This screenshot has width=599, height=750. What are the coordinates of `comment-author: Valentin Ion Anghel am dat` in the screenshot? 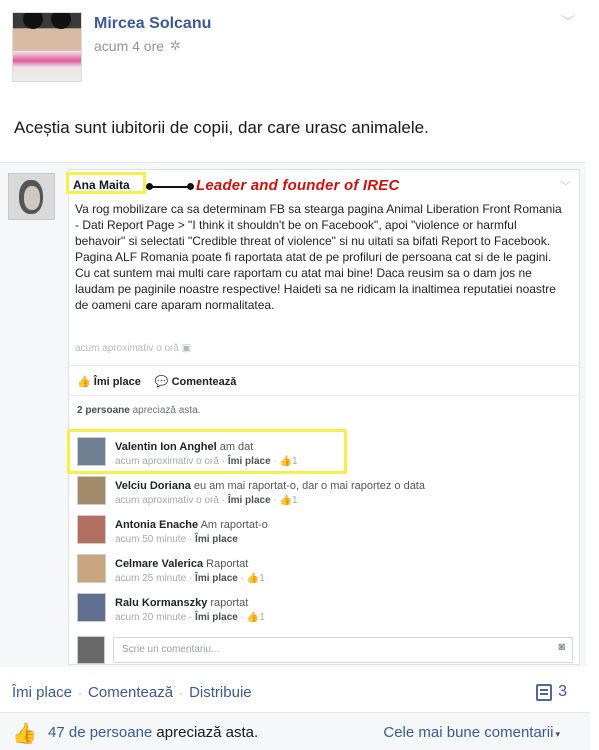 It's located at (184, 447).